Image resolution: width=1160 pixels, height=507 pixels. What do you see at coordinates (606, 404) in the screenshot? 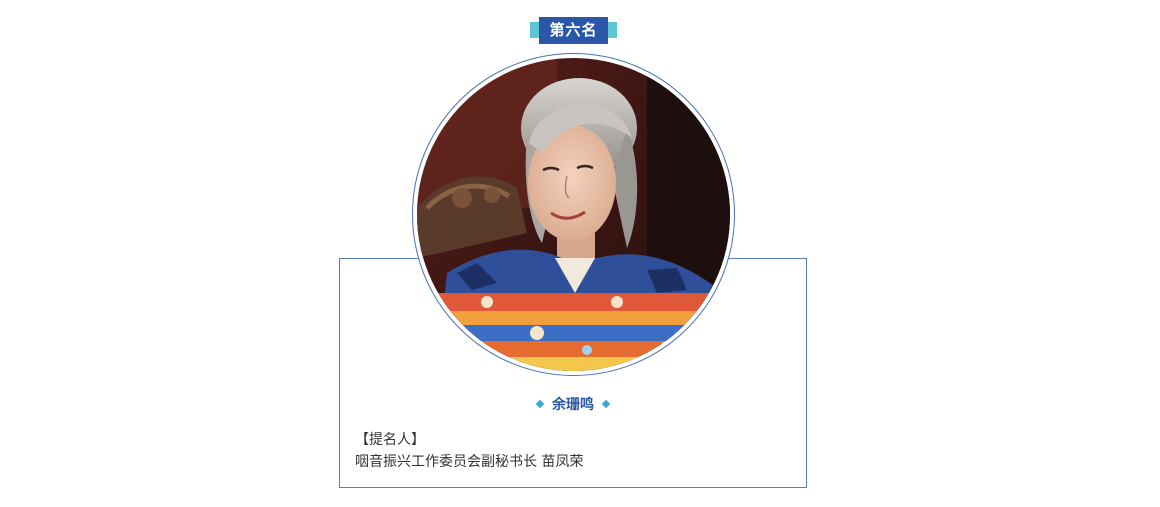
I see `diamond-right-icon` at bounding box center [606, 404].